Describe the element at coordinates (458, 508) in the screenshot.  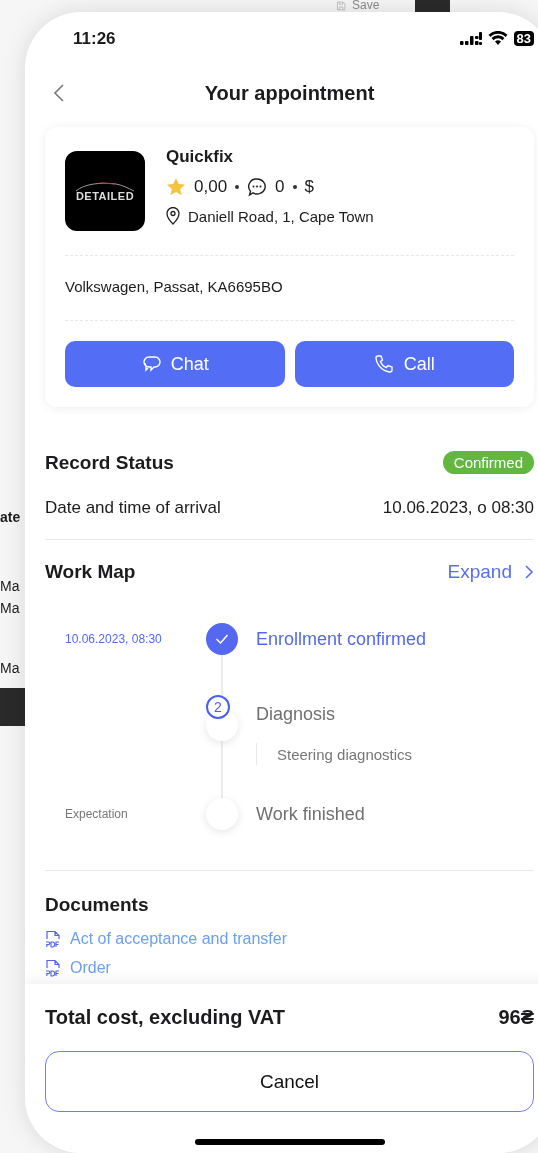
I see `arrival-value: 10.06.2023, o 08:30` at that location.